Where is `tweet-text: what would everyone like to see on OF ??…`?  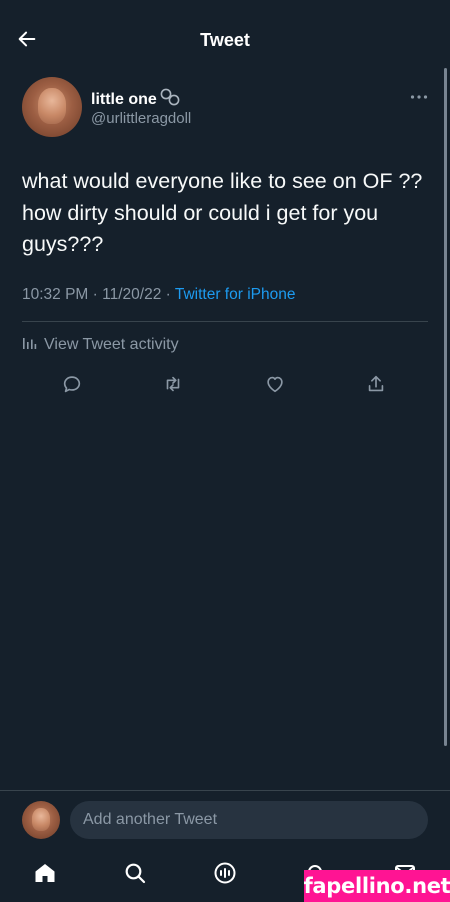
tweet-text: what would everyone like to see on OF ??… is located at coordinates (222, 212).